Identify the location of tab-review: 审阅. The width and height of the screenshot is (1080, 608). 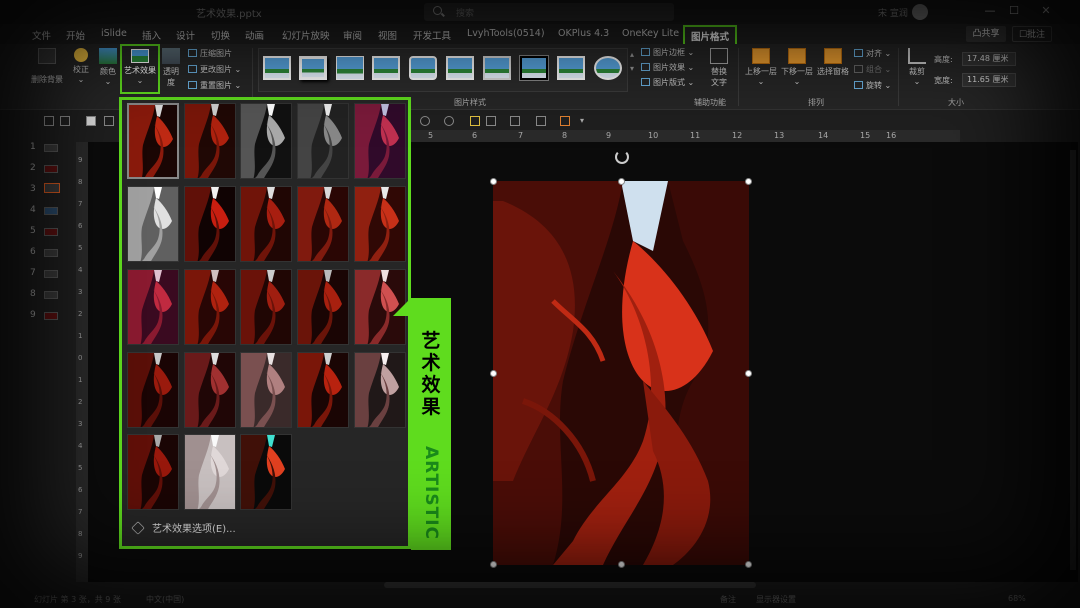
(352, 35).